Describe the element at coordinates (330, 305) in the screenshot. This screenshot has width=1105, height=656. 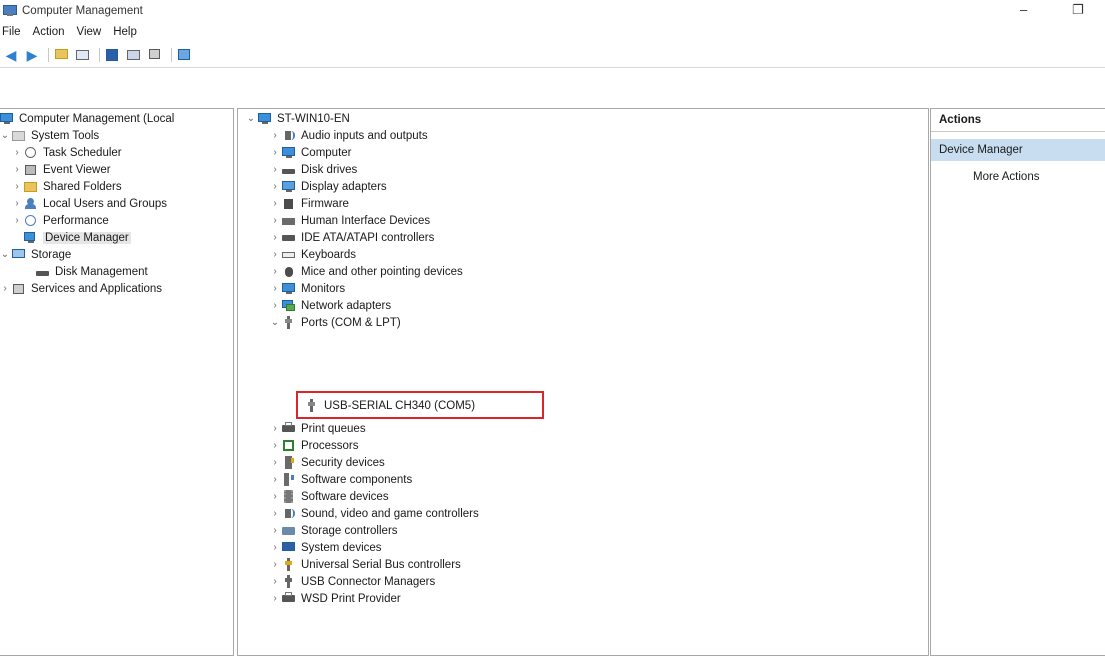
I see `device-category-network: › Network adapters` at that location.